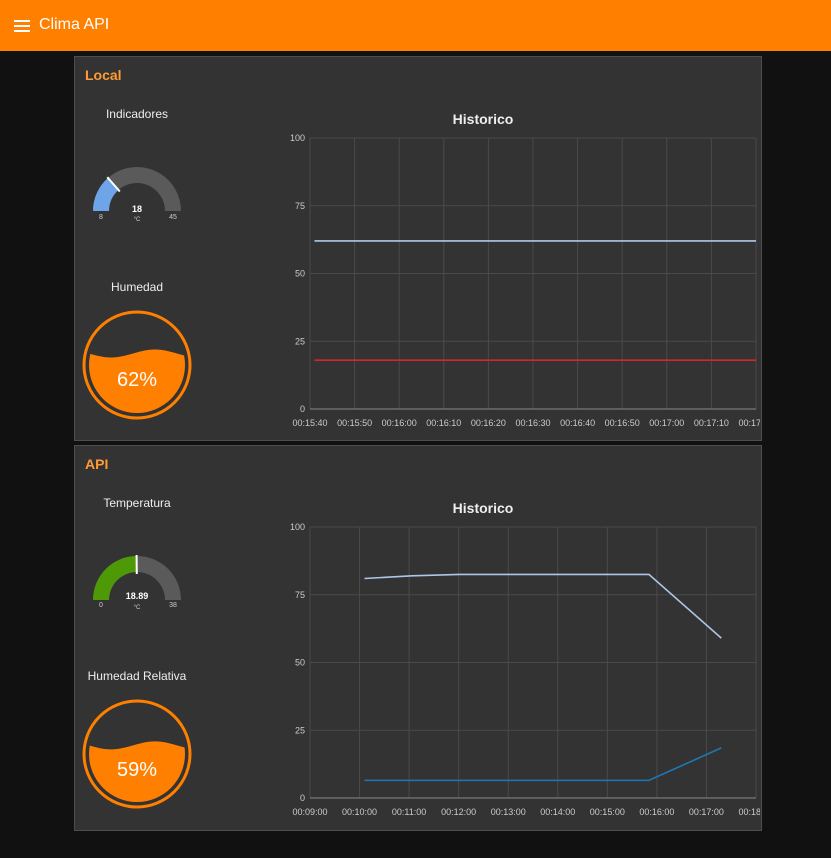  What do you see at coordinates (101, 605) in the screenshot?
I see `gauge-min: 0` at bounding box center [101, 605].